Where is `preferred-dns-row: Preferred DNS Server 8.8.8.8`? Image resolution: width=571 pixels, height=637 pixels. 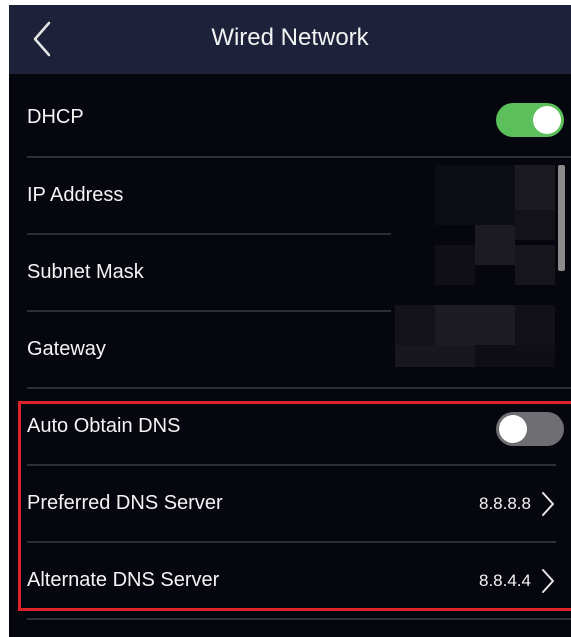 preferred-dns-row: Preferred DNS Server 8.8.8.8 is located at coordinates (290, 503).